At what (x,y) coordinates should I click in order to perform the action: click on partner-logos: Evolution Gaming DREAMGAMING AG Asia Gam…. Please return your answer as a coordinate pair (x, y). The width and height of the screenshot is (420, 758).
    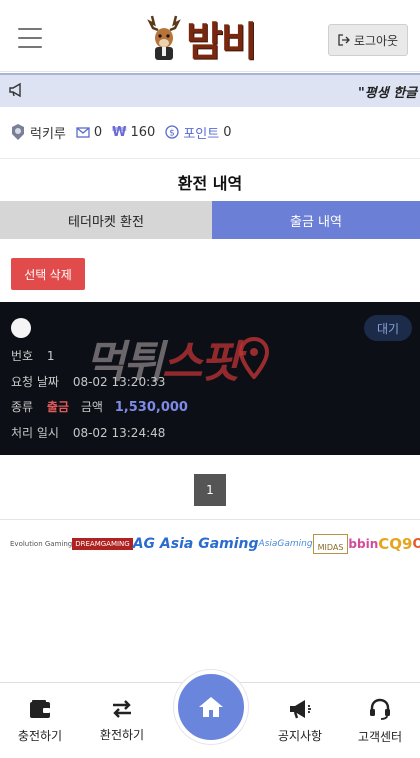
    Looking at the image, I should click on (215, 544).